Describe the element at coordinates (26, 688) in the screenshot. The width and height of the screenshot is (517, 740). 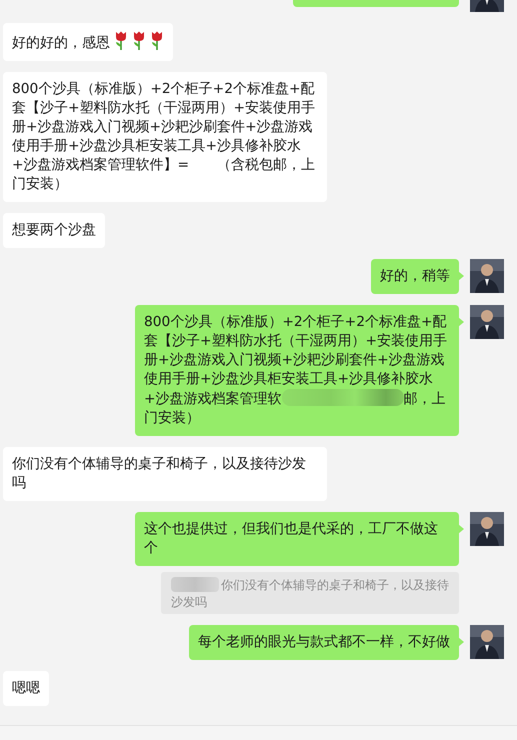
I see `message-bubble: 嗯嗯` at that location.